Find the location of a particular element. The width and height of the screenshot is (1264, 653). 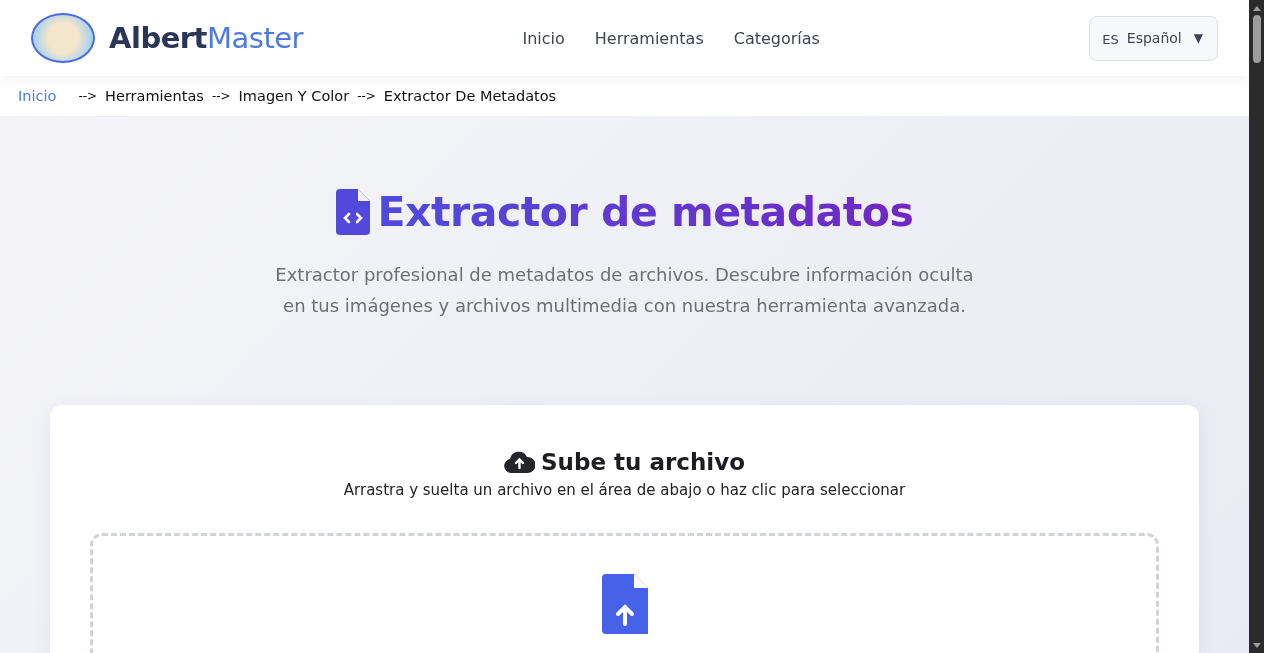

page-description: Extractor profesional de metadatos de archivos. Descubre información oculta en tus imágenes y archivos multimedia con nuestra herramienta avanzada. is located at coordinates (624, 290).